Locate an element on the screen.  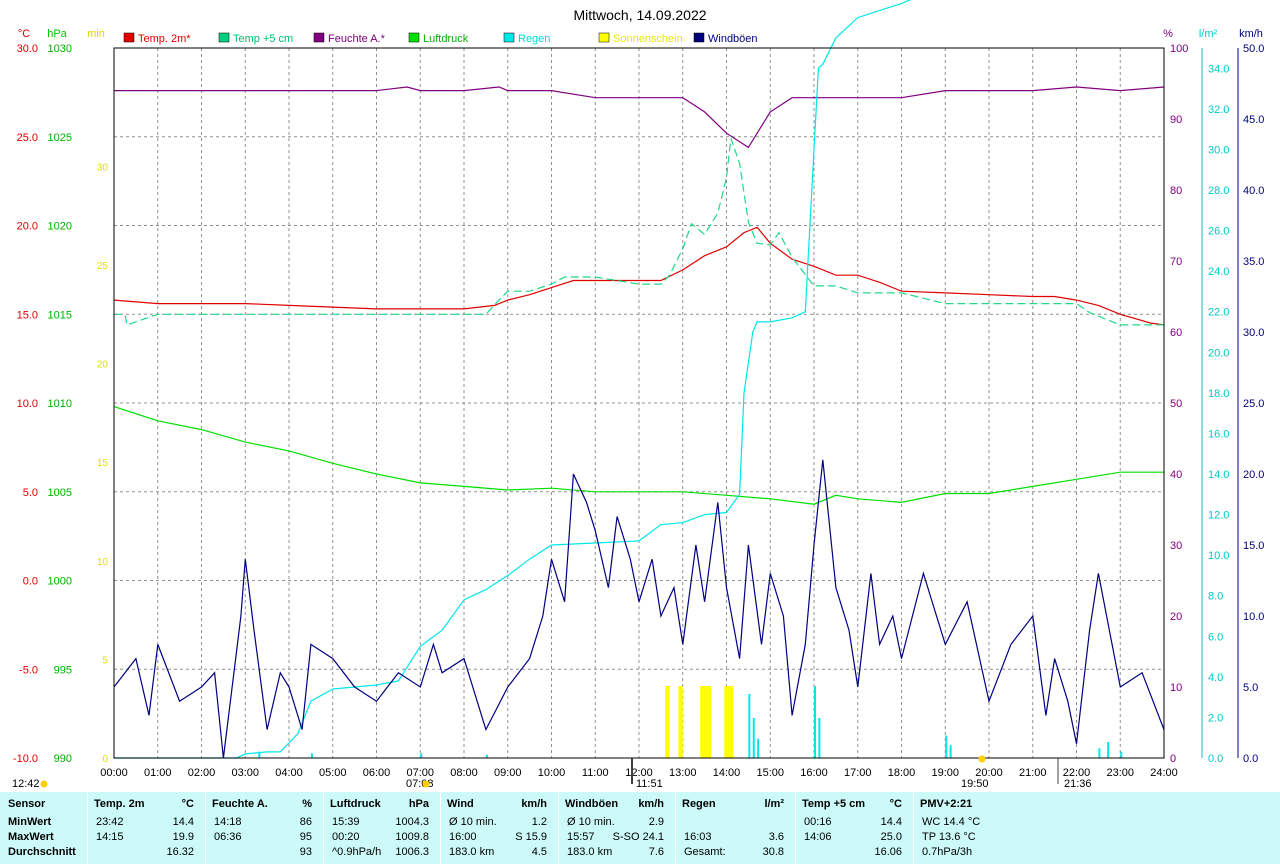
legend-label-6: Windböen is located at coordinates (733, 39).